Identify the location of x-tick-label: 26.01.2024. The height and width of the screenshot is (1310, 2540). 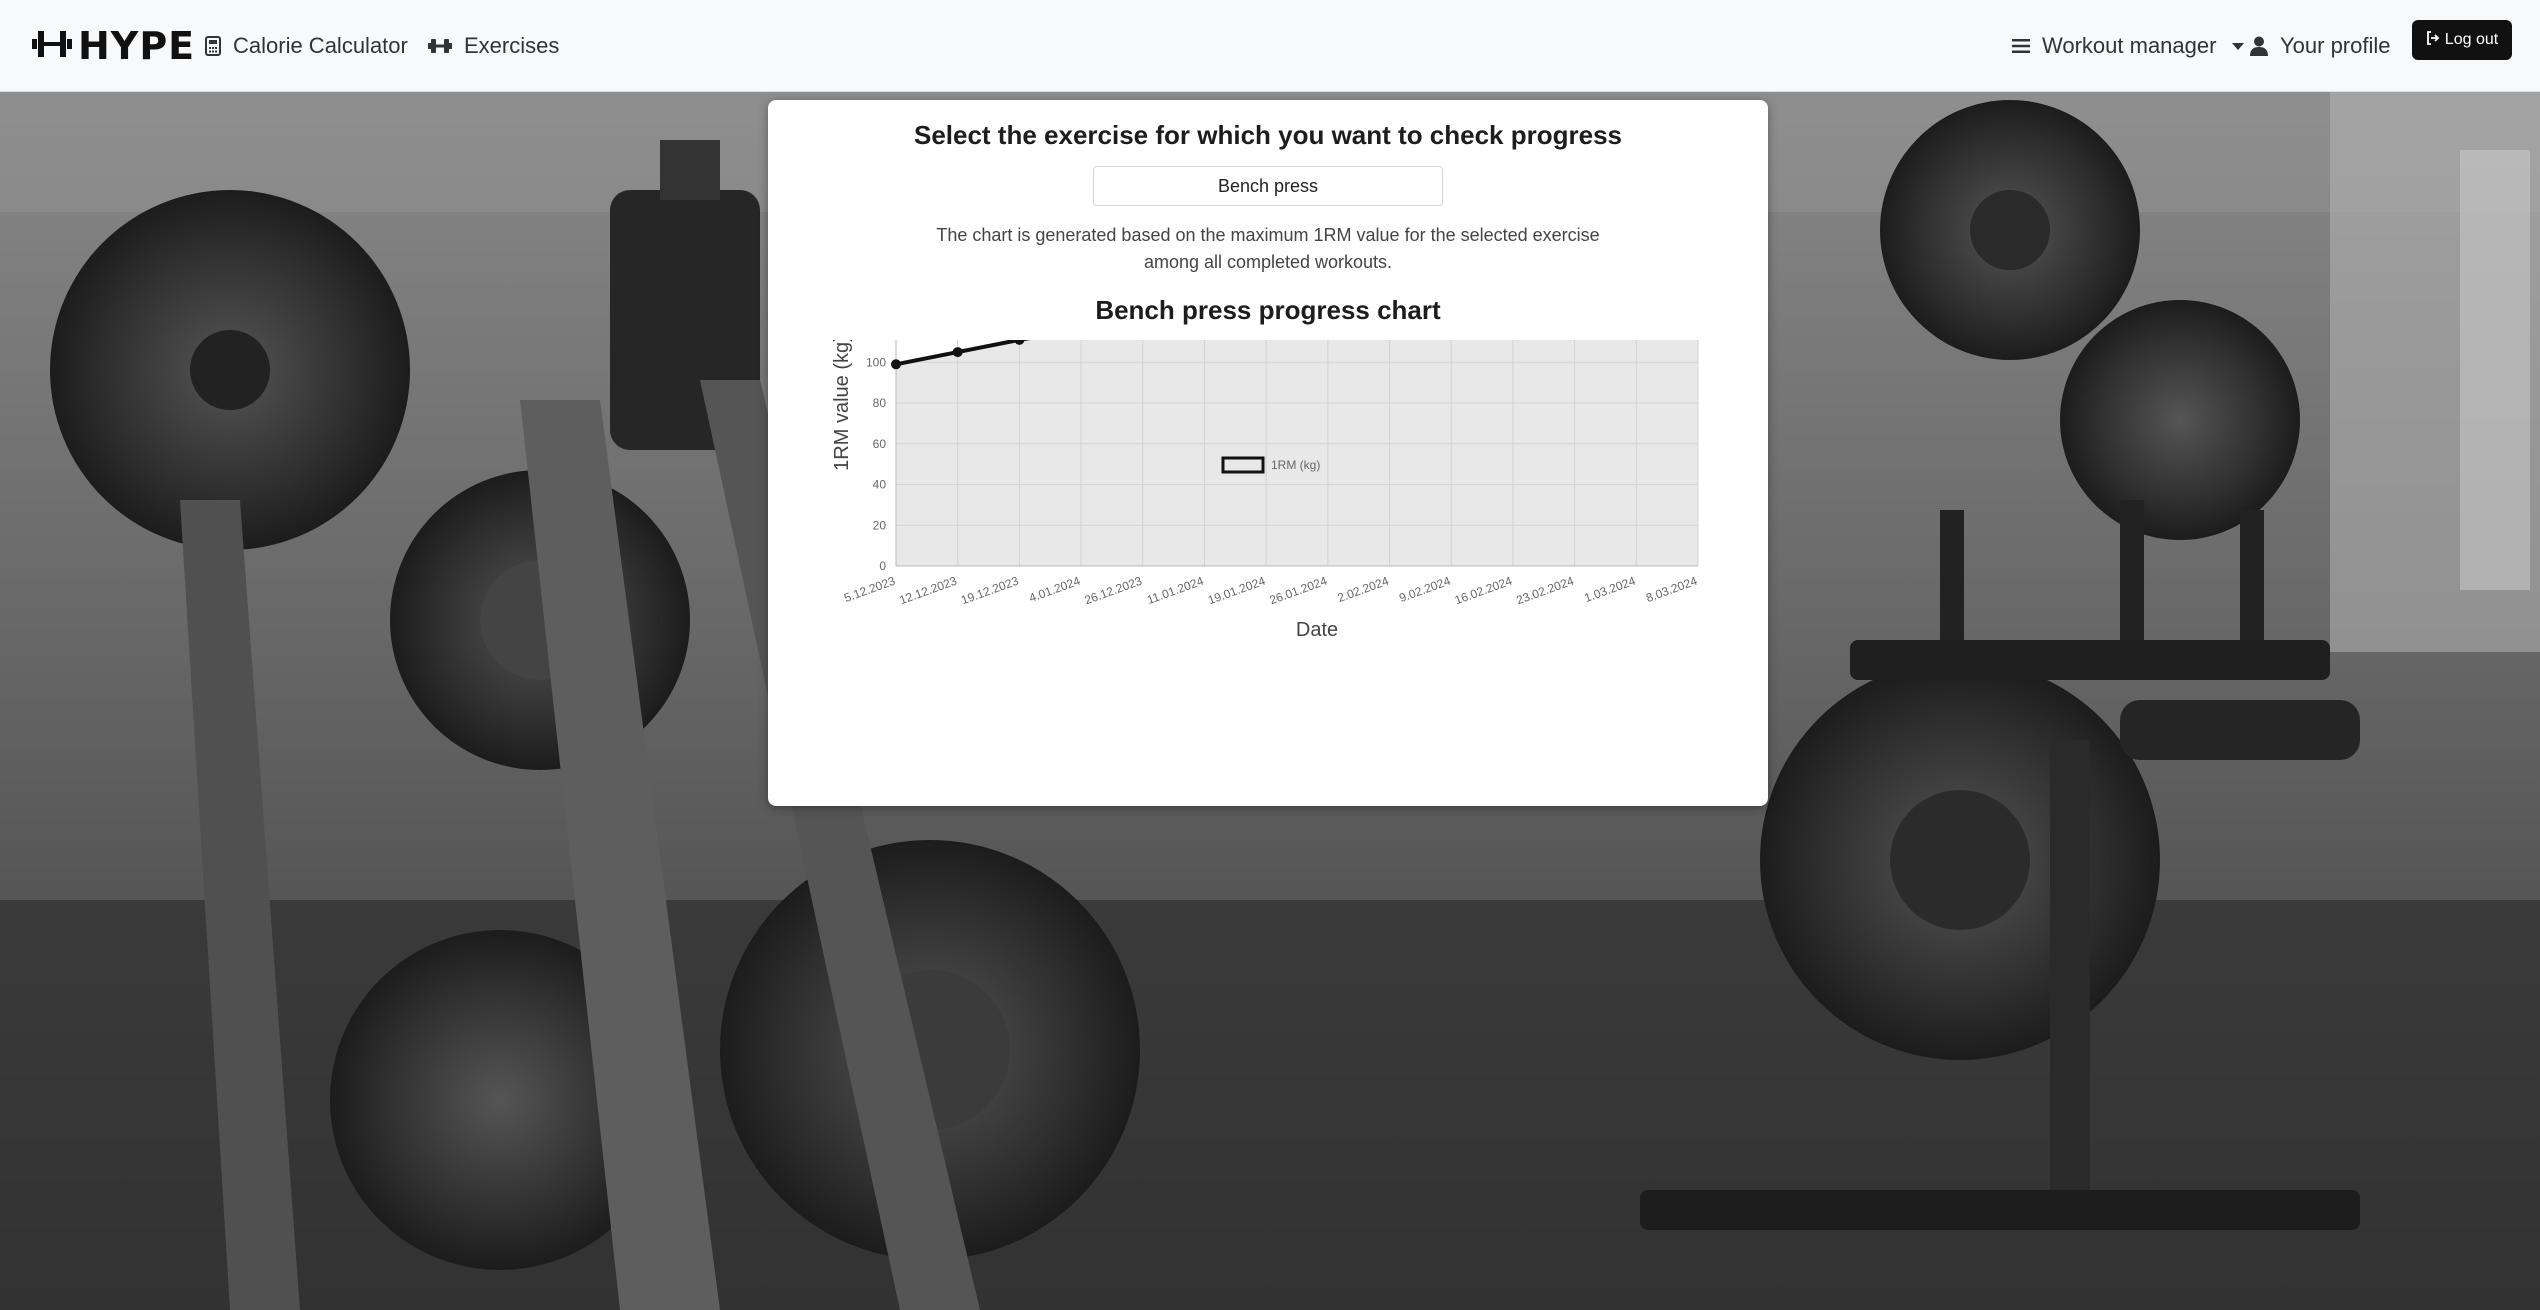
(1299, 591).